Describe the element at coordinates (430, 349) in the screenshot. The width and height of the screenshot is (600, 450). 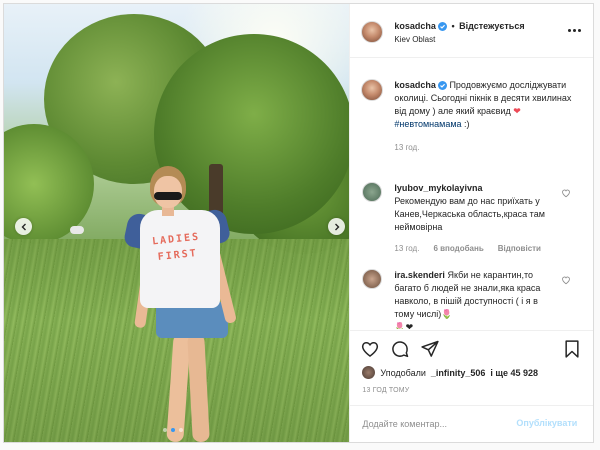
I see `share-icon` at that location.